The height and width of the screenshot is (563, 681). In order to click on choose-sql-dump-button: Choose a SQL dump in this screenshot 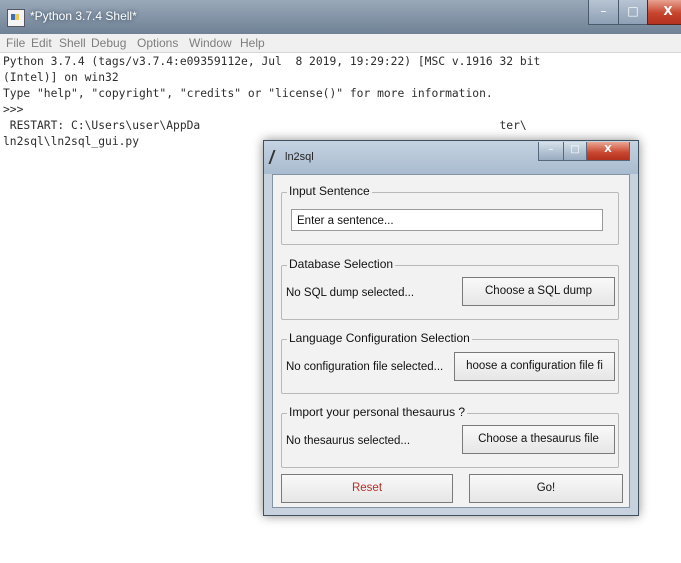, I will do `click(538, 291)`.